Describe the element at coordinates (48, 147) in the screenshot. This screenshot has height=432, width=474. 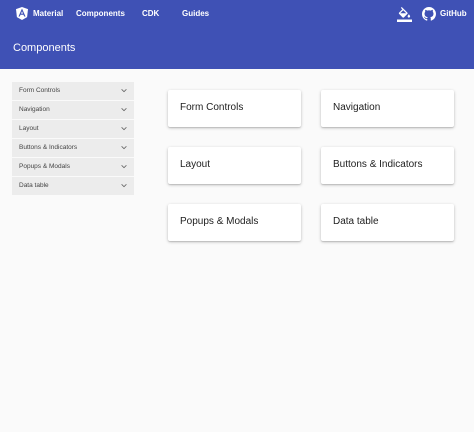
I see `sidenav-item-label: Buttons & Indicators` at that location.